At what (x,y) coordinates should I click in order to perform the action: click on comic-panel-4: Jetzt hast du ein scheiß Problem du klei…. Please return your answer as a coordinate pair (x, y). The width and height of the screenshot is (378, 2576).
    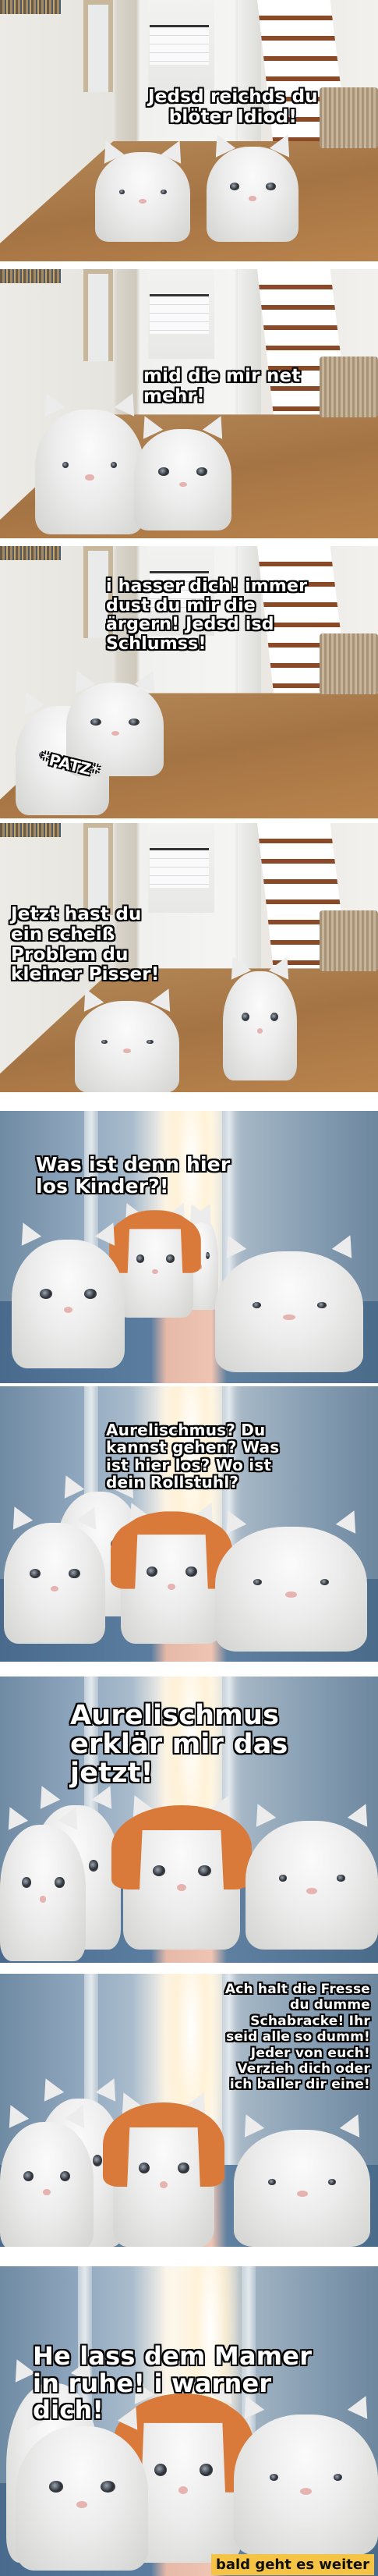
    Looking at the image, I should click on (189, 957).